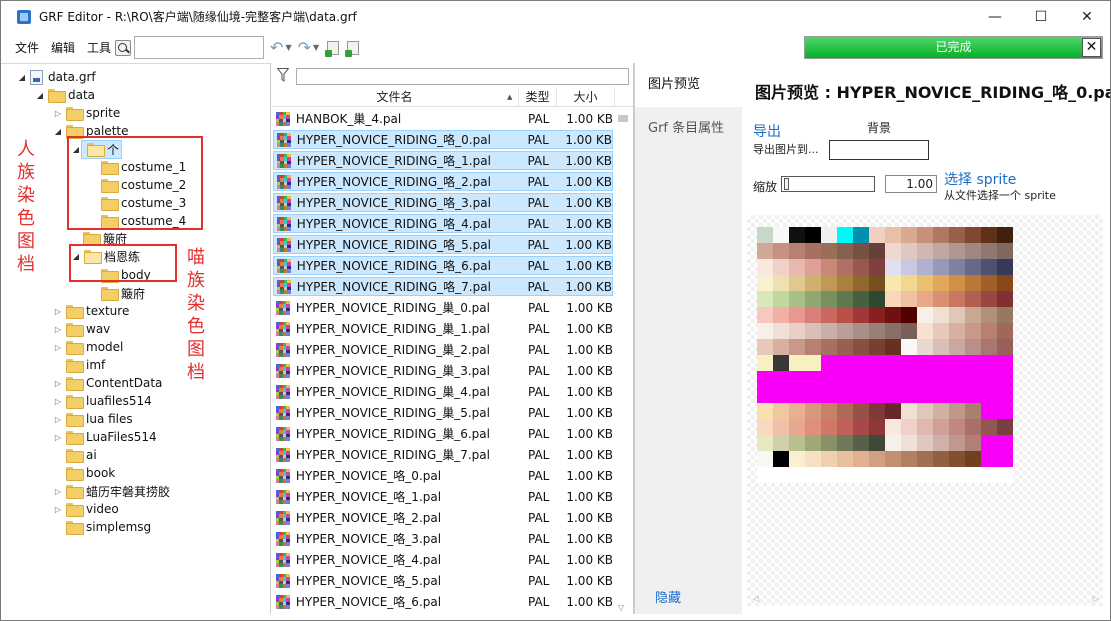  I want to click on horizontal-scrollbar: ◁ ▷, so click(927, 600).